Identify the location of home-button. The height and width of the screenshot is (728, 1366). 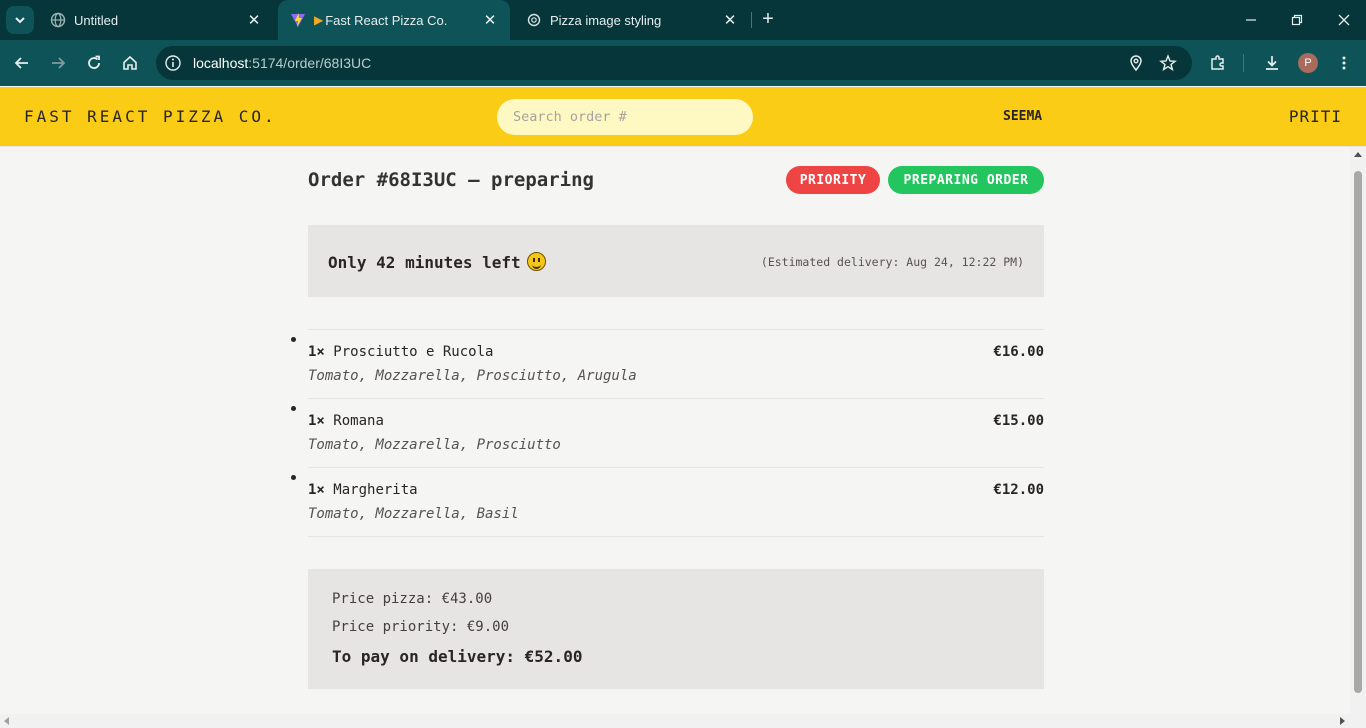
(130, 63).